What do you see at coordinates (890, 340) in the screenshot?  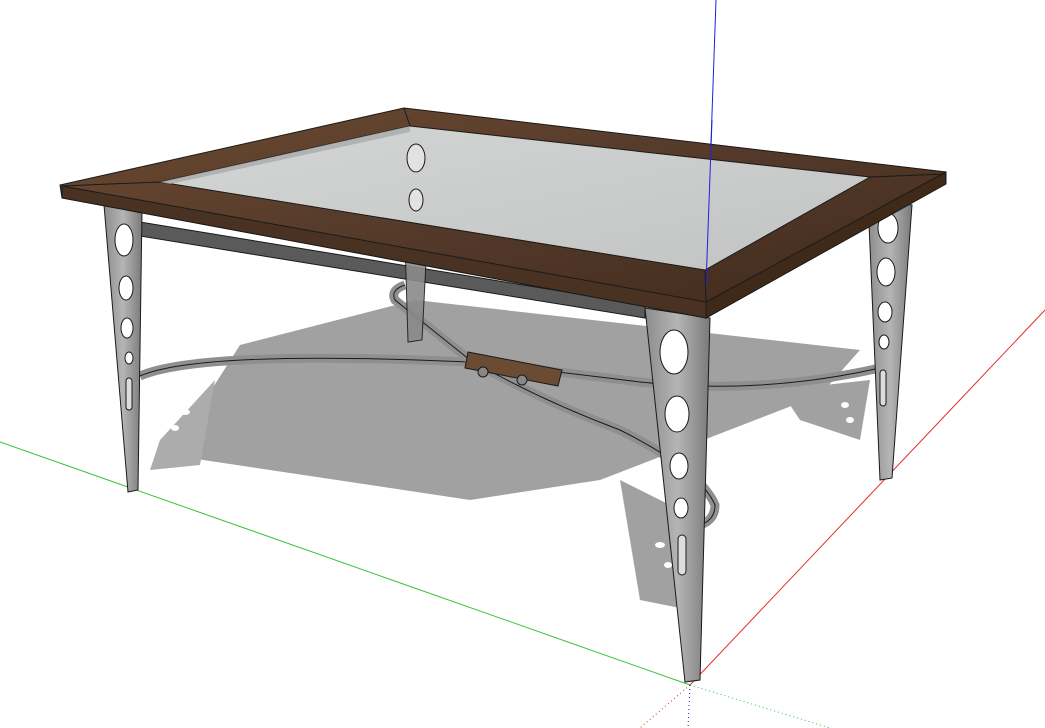 I see `leg-back-right` at bounding box center [890, 340].